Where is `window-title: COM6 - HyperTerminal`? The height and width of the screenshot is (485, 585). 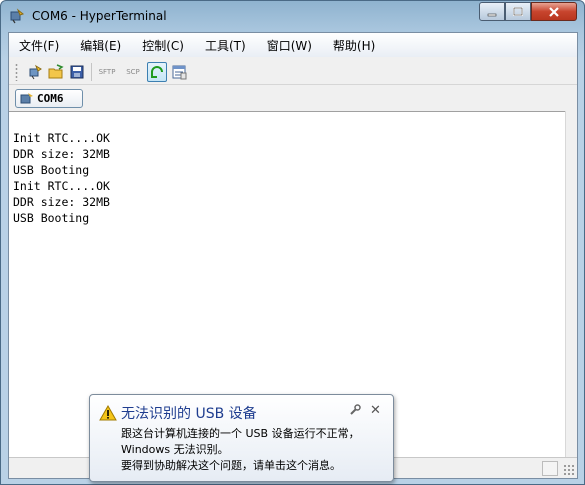 window-title: COM6 - HyperTerminal is located at coordinates (99, 16).